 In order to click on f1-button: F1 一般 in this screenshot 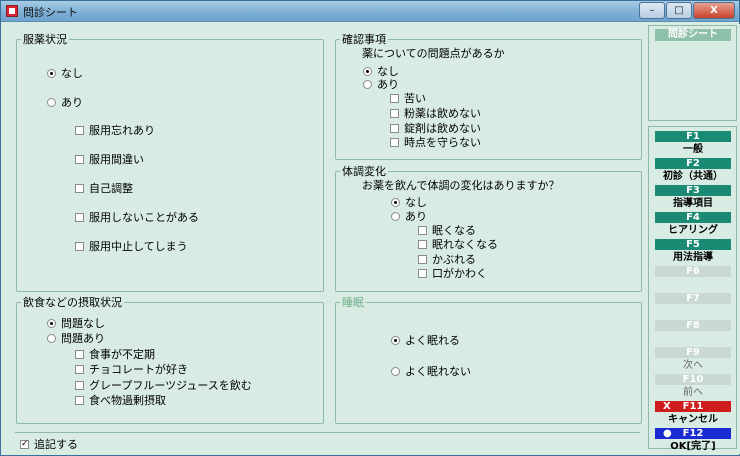, I will do `click(693, 144)`.